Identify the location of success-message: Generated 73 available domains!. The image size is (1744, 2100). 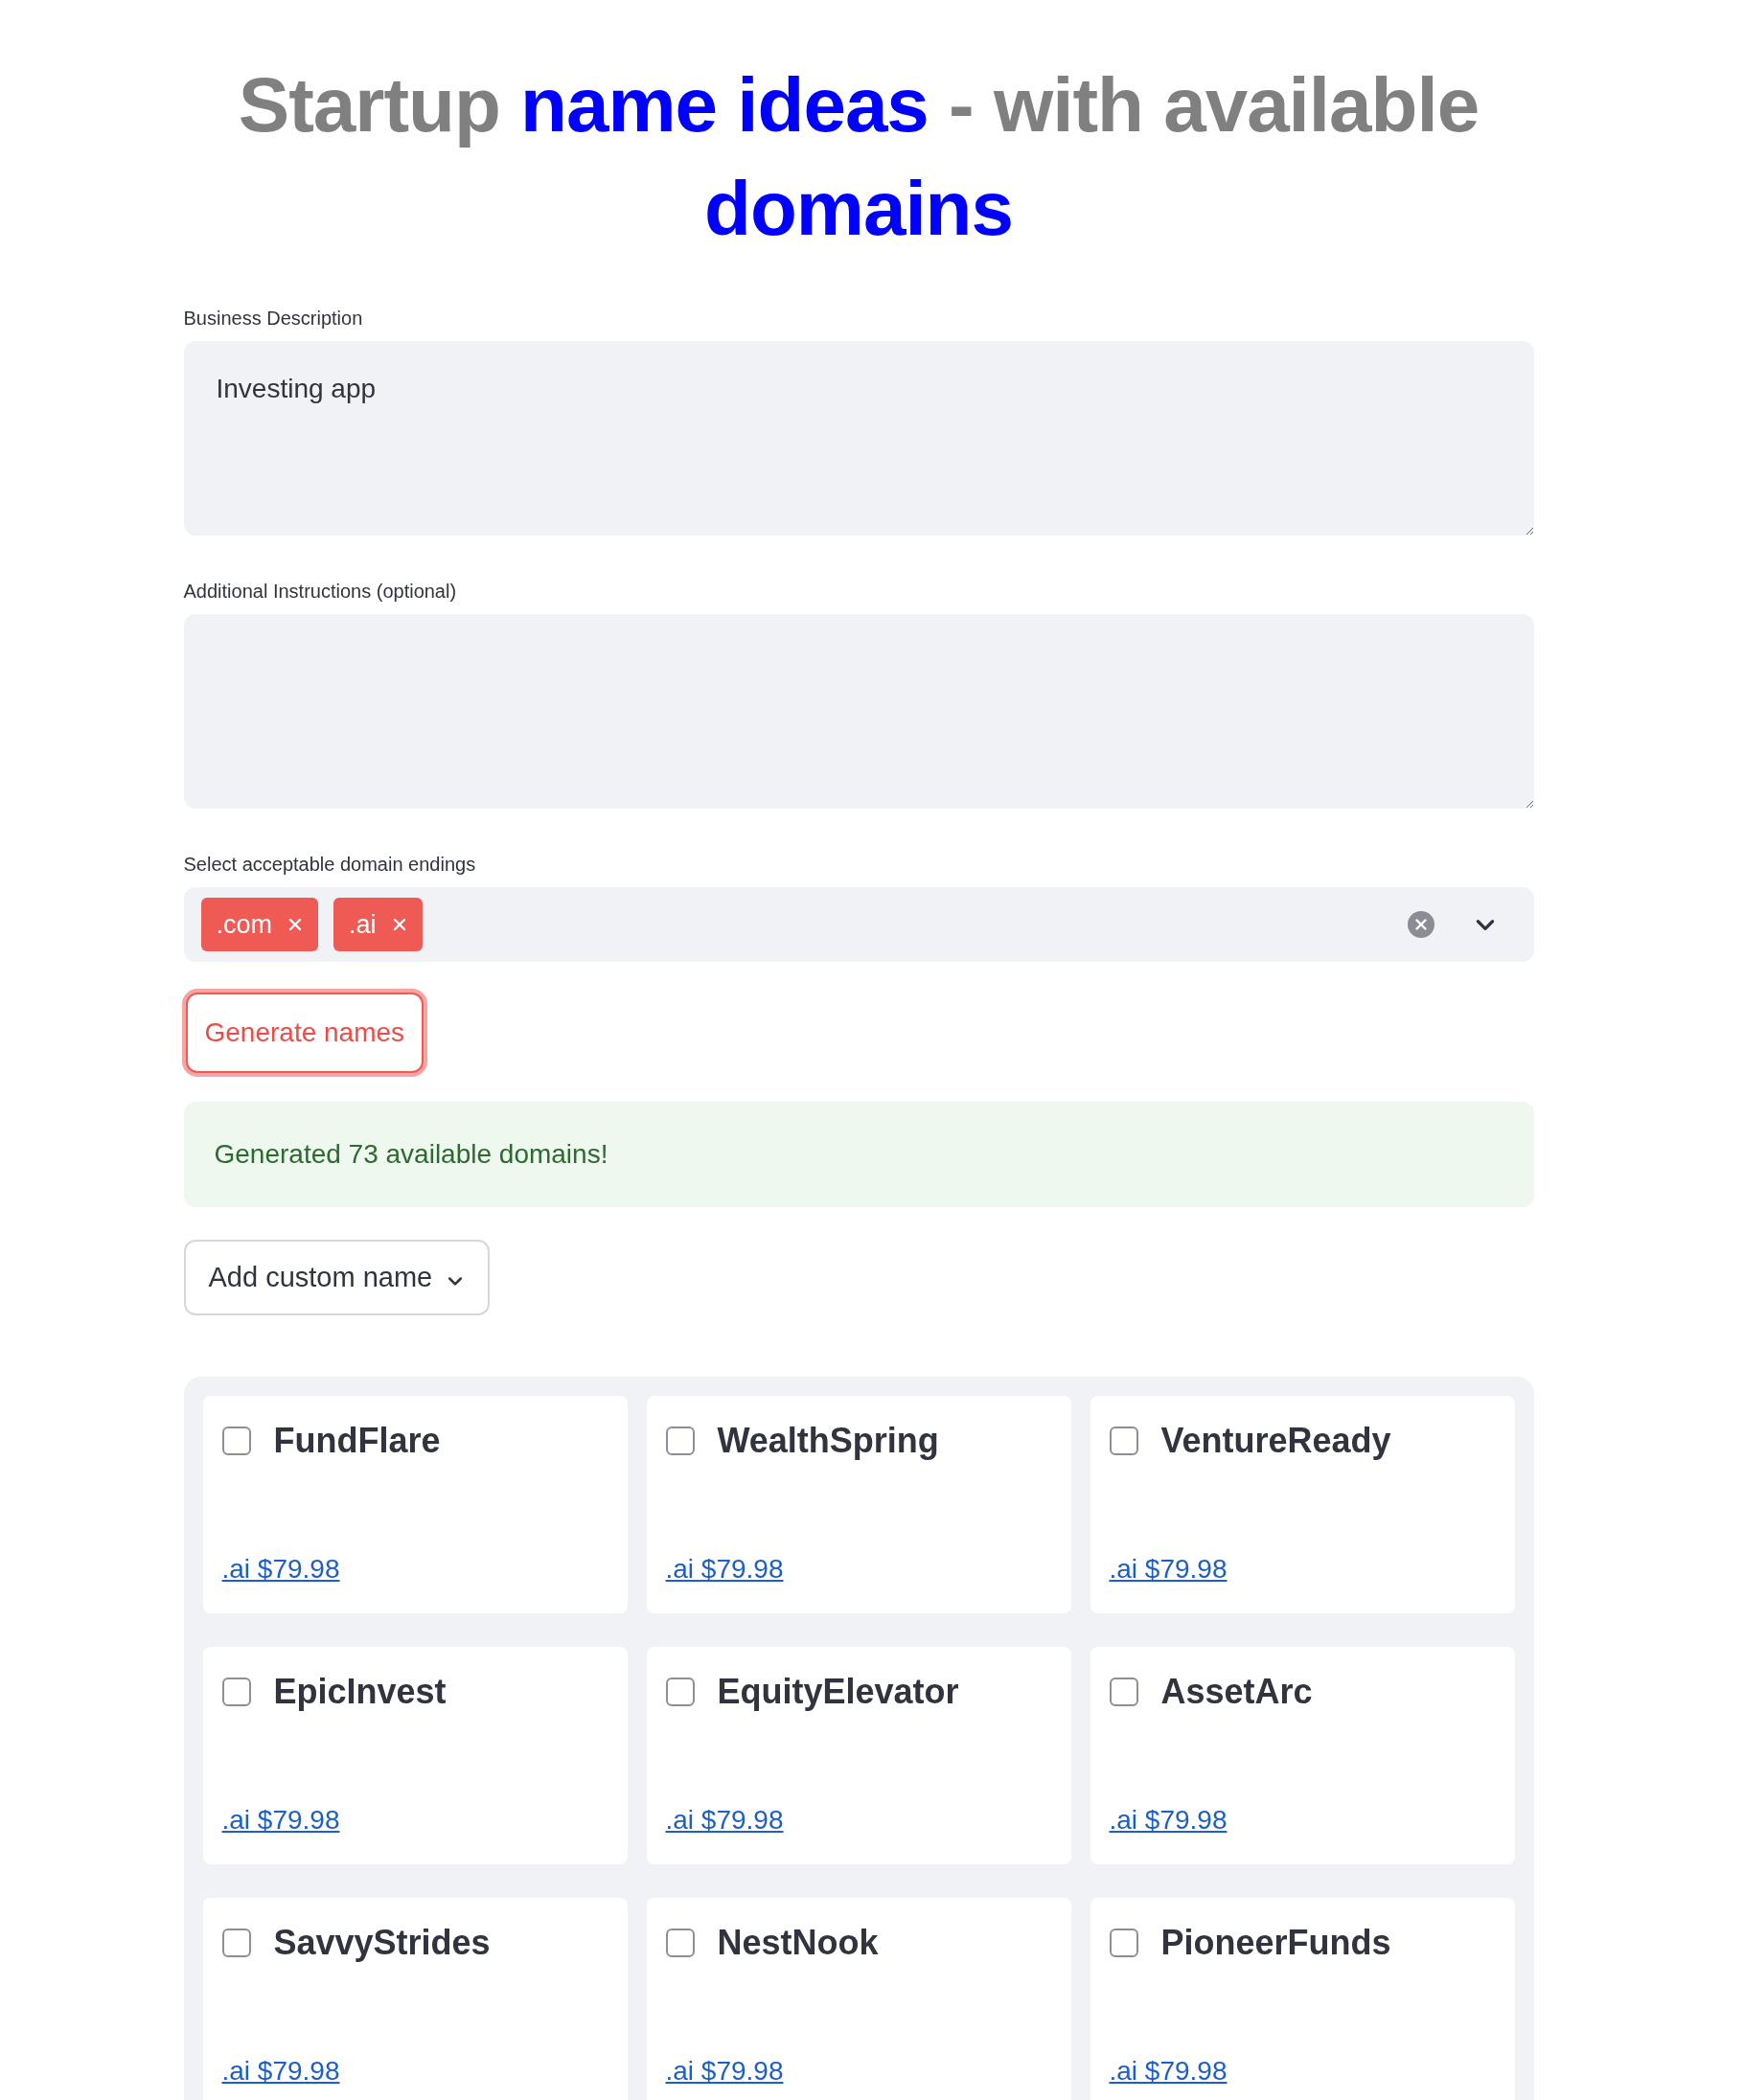
(859, 1154).